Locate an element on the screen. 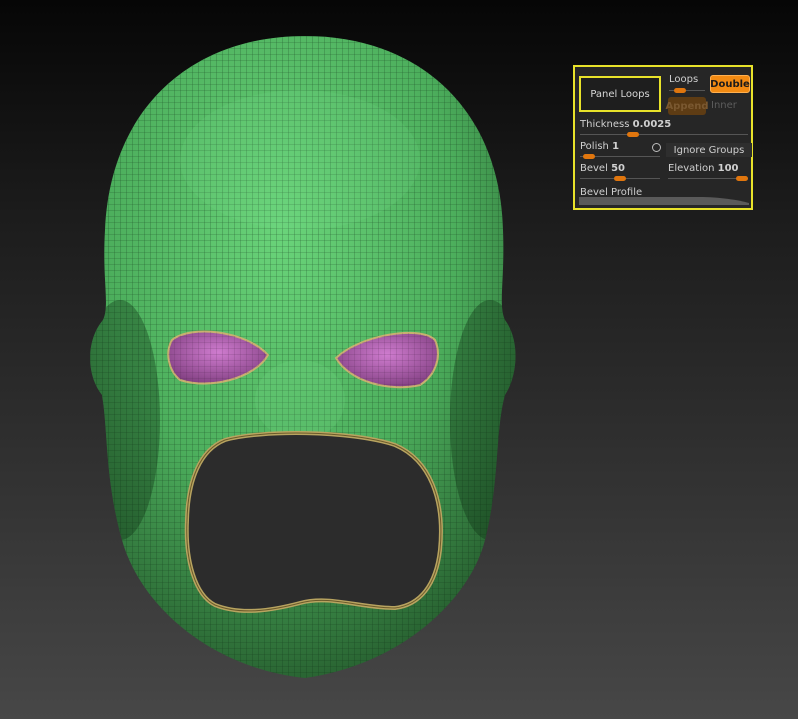  polish-label: Polish is located at coordinates (594, 146).